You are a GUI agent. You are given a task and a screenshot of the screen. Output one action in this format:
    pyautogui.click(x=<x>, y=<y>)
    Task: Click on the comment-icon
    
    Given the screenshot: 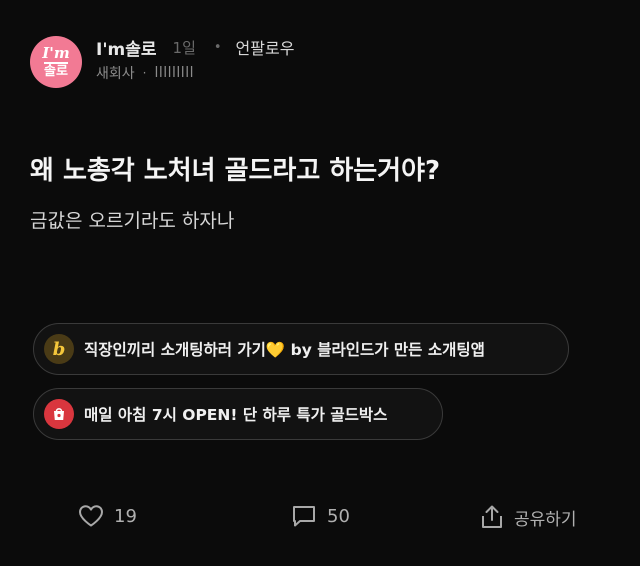 What is the action you would take?
    pyautogui.click(x=304, y=516)
    